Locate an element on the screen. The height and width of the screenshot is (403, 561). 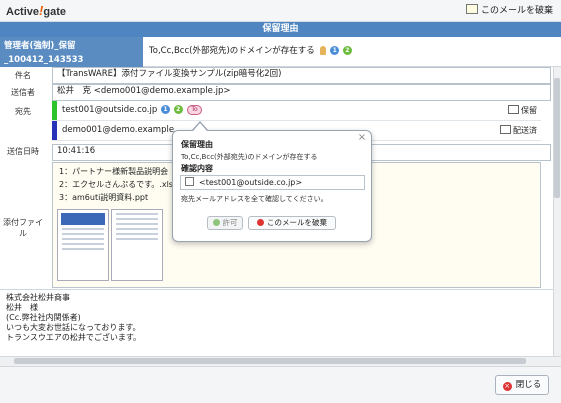
to-label: 宛先 is located at coordinates (23, 111).